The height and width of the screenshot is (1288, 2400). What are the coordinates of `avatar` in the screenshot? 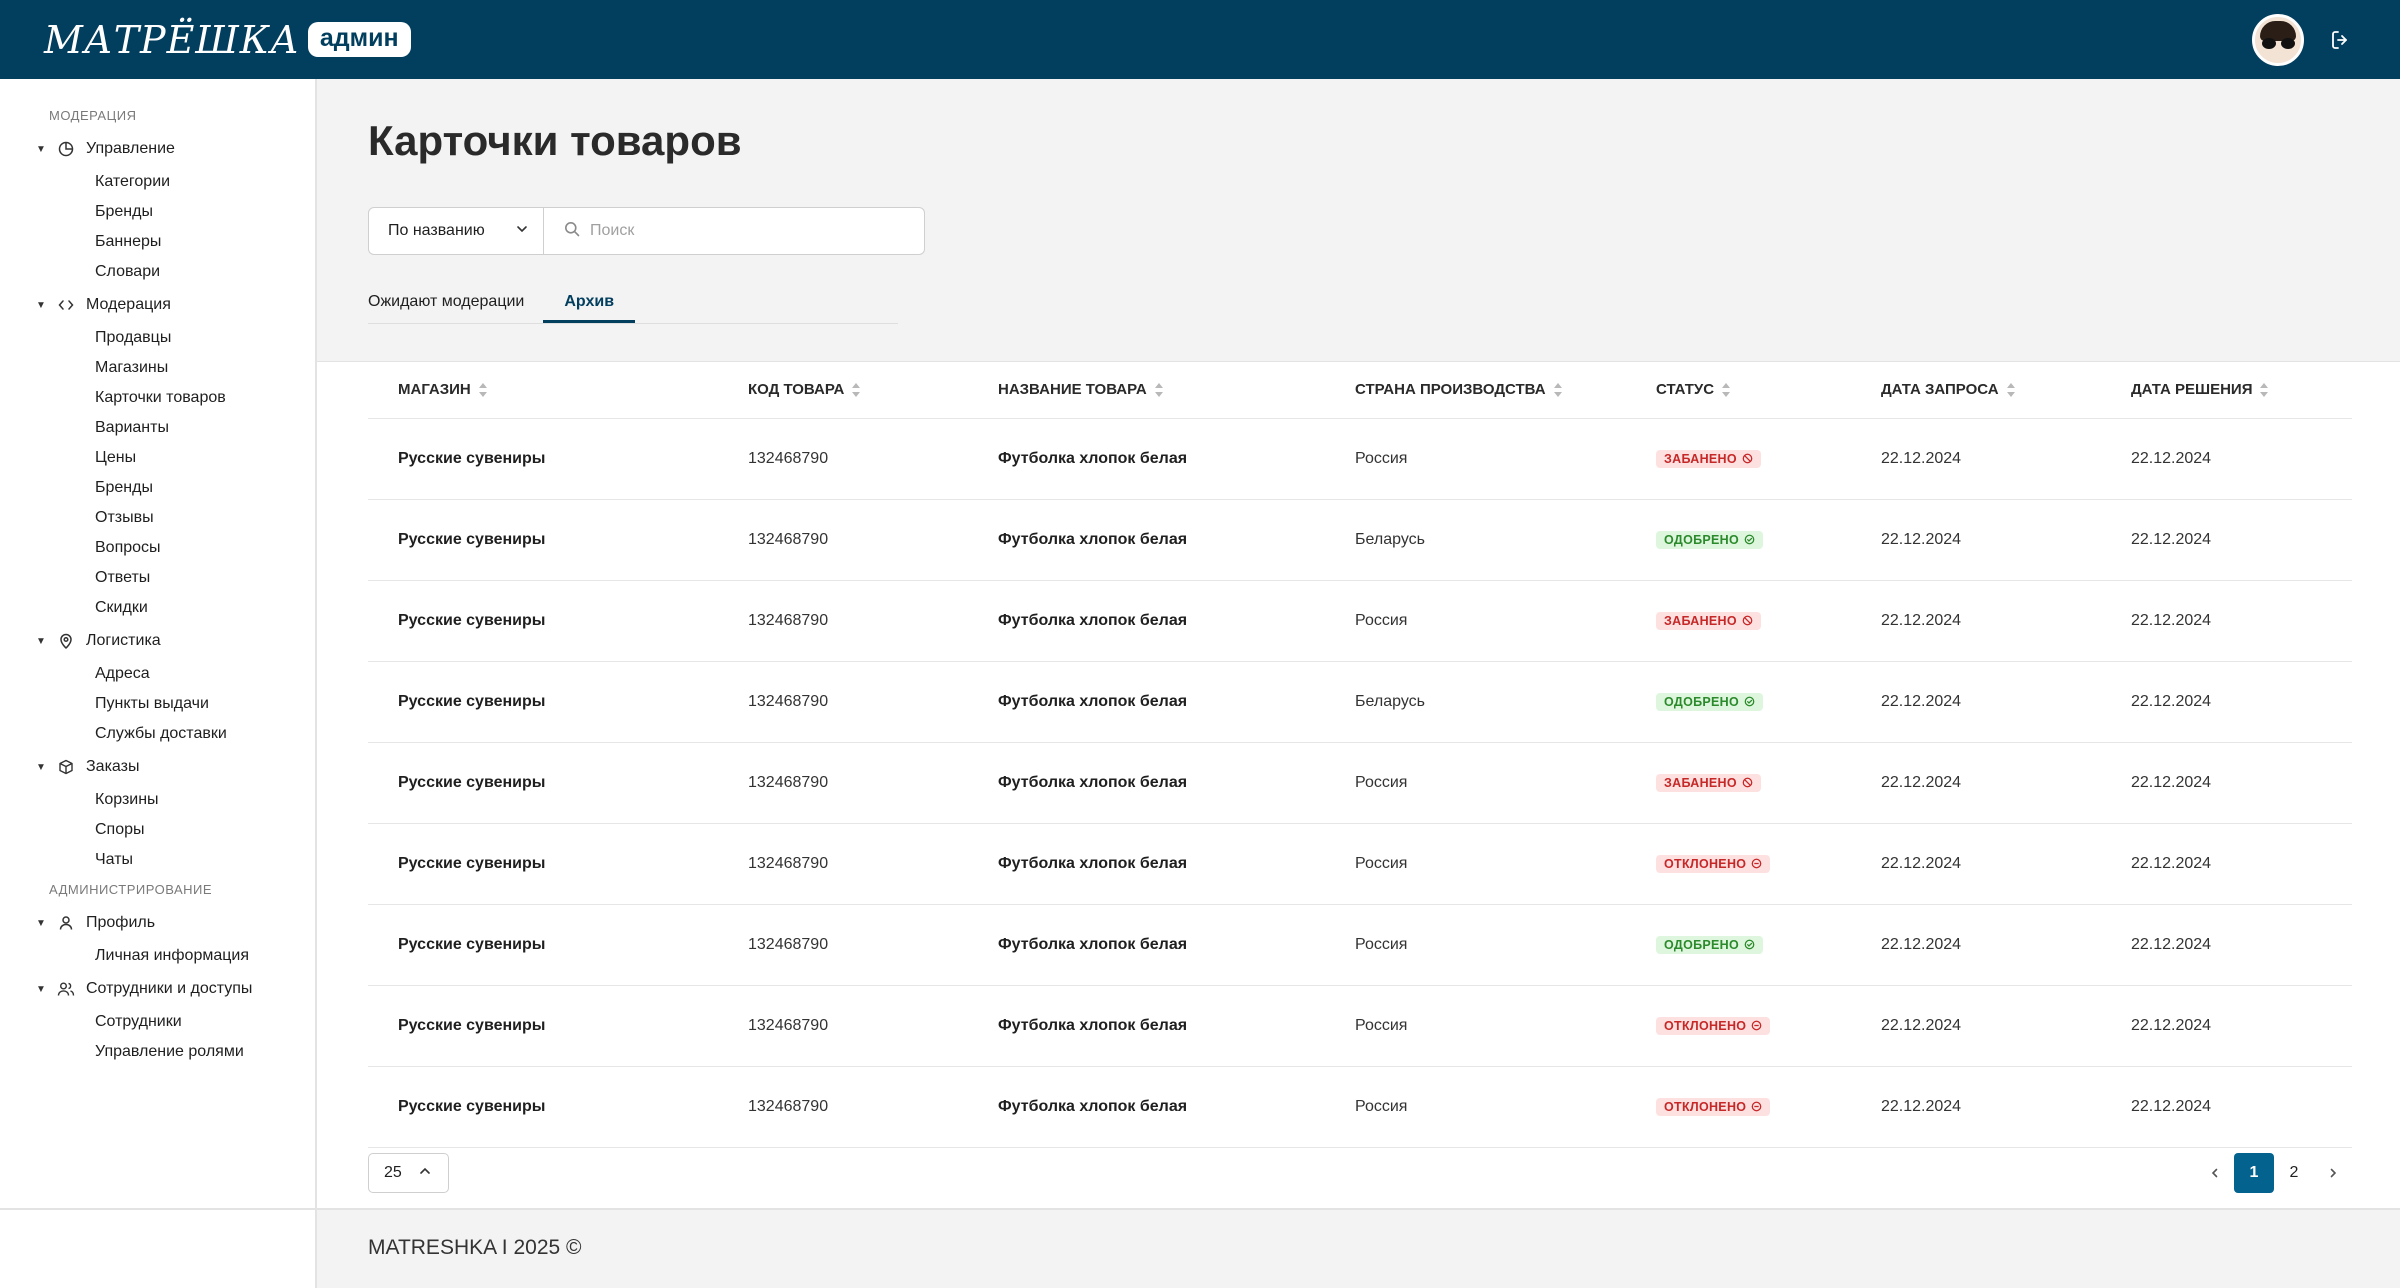 It's located at (2278, 39).